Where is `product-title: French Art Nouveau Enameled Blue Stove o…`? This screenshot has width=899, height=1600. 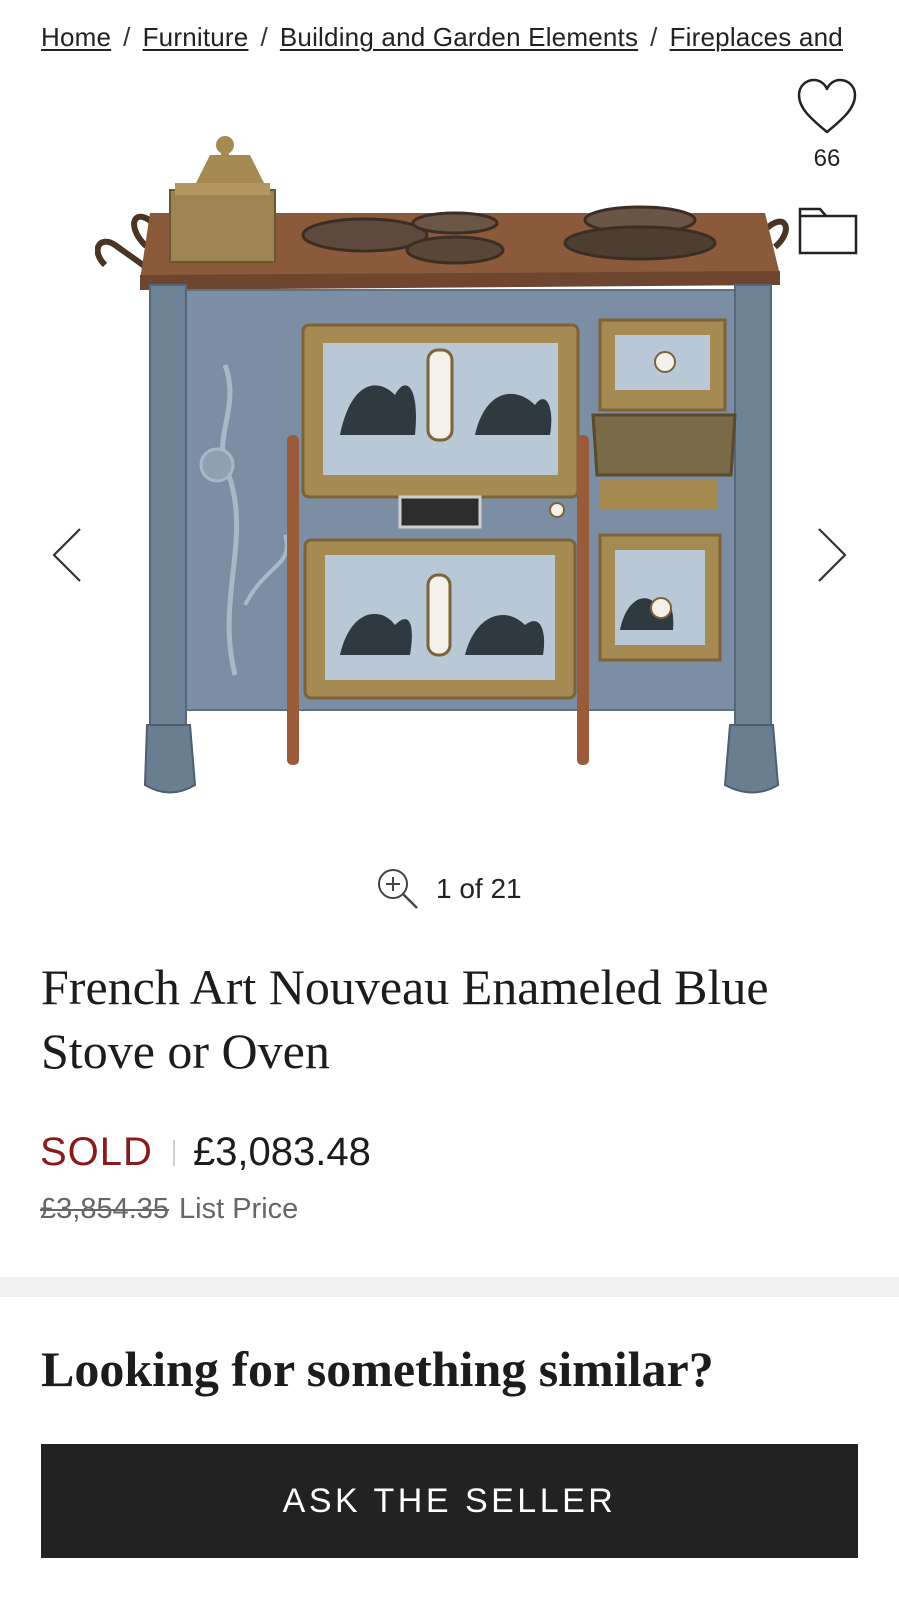
product-title: French Art Nouveau Enameled Blue Stove o… is located at coordinates (405, 1019).